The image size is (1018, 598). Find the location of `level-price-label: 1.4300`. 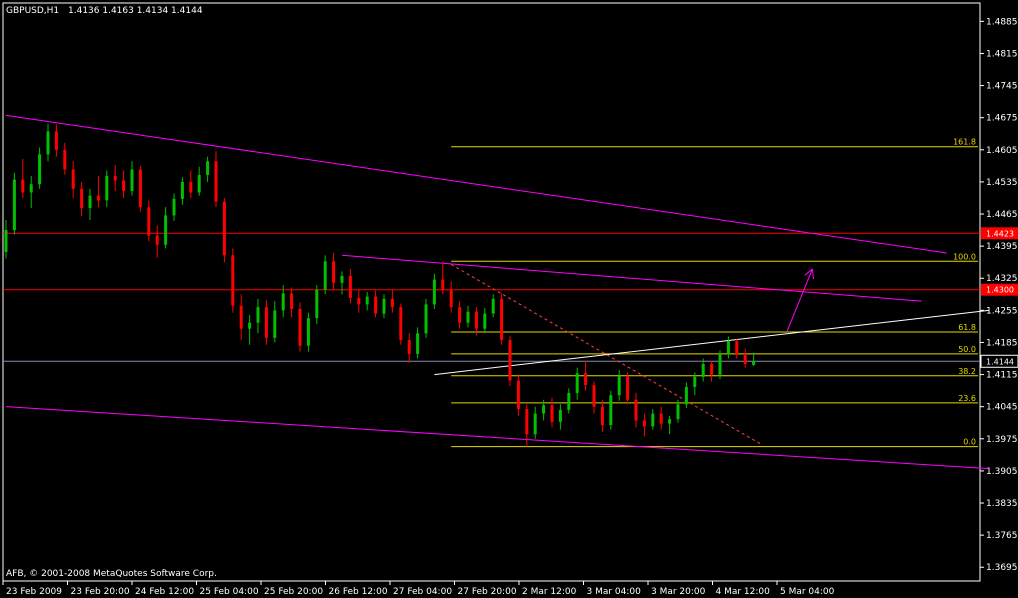

level-price-label: 1.4300 is located at coordinates (1000, 290).